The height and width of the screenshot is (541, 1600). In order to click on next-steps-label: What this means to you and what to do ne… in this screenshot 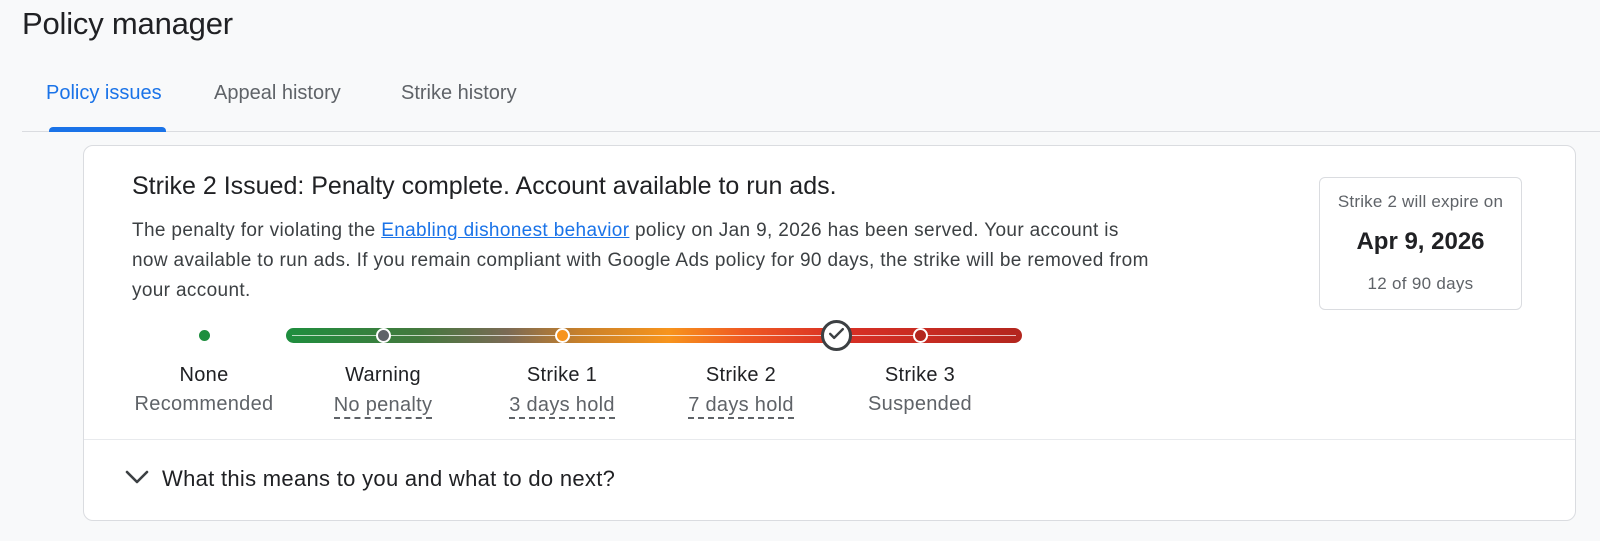, I will do `click(389, 478)`.